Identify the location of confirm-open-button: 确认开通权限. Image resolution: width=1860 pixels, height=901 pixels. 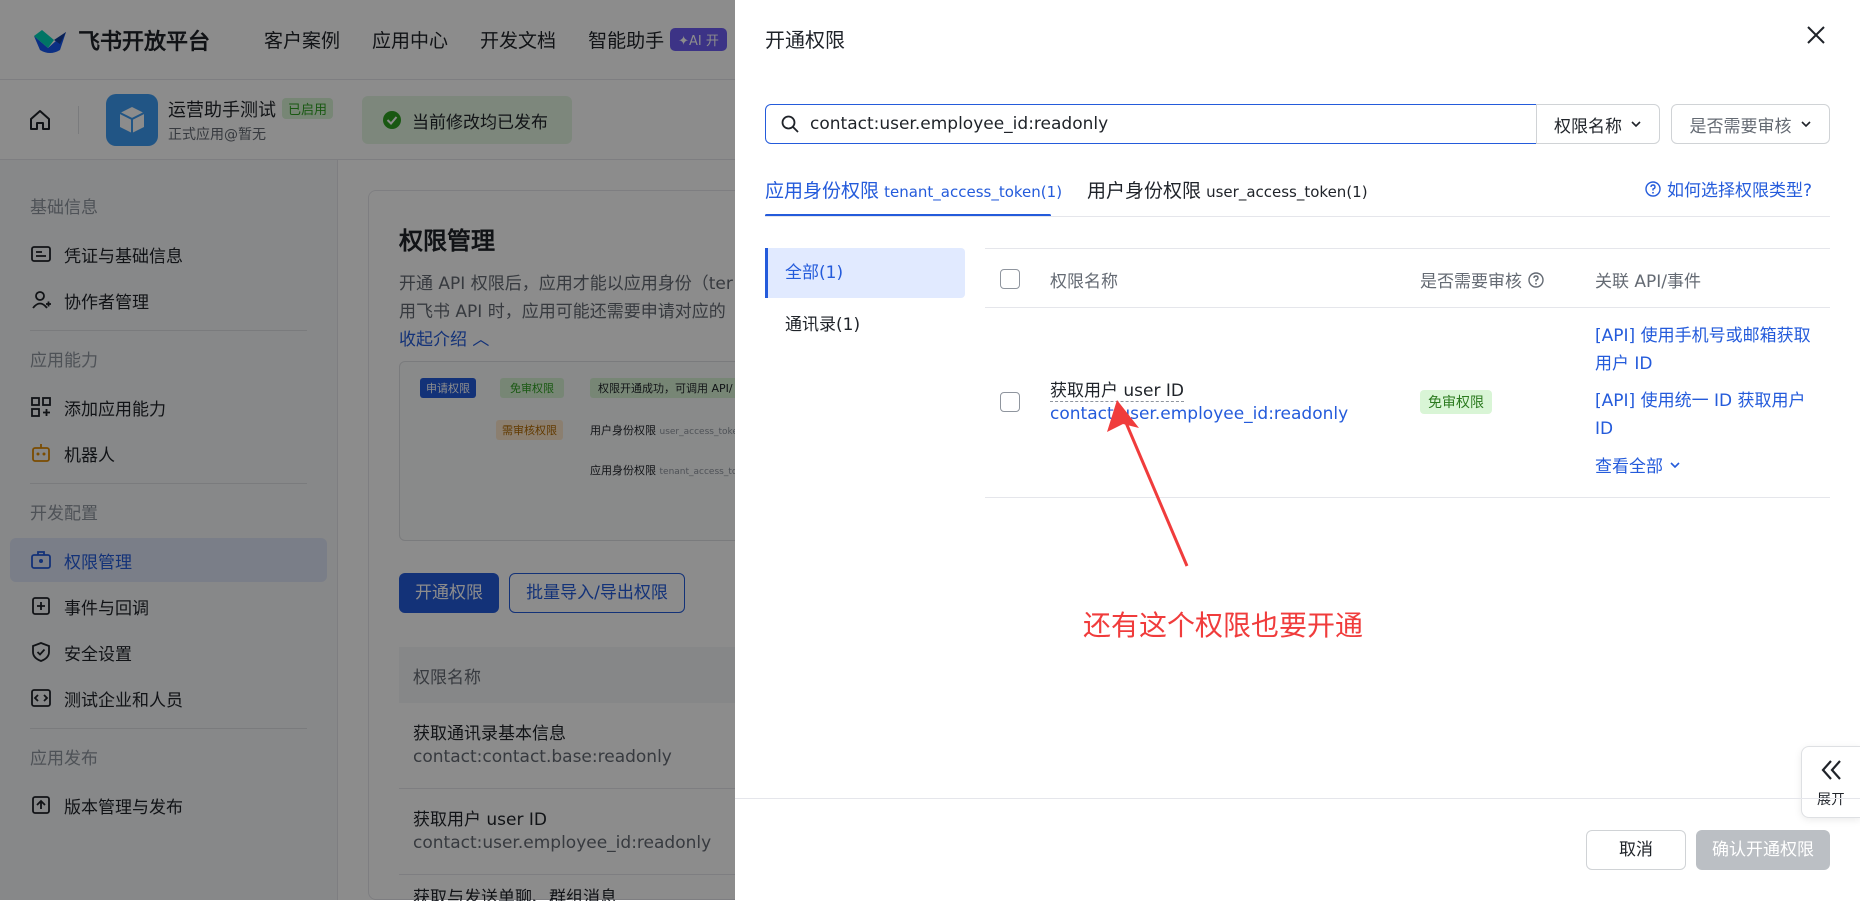
(1763, 850).